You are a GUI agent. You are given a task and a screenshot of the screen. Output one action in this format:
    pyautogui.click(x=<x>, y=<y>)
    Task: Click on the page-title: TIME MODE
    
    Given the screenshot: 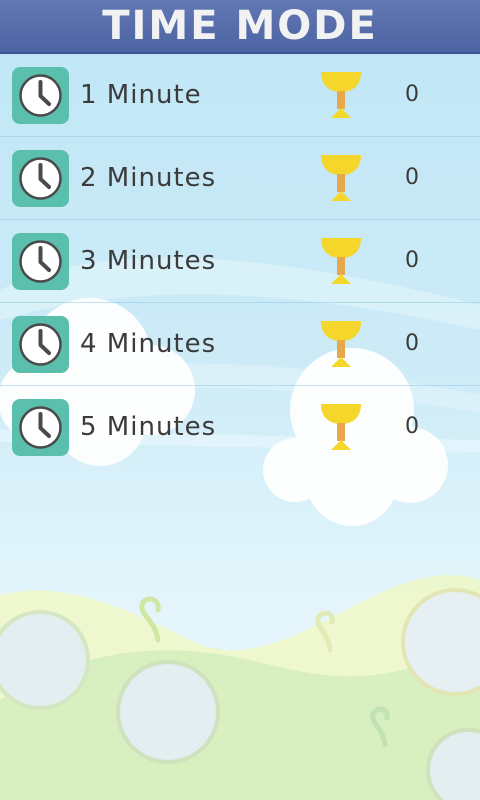 What is the action you would take?
    pyautogui.click(x=240, y=26)
    